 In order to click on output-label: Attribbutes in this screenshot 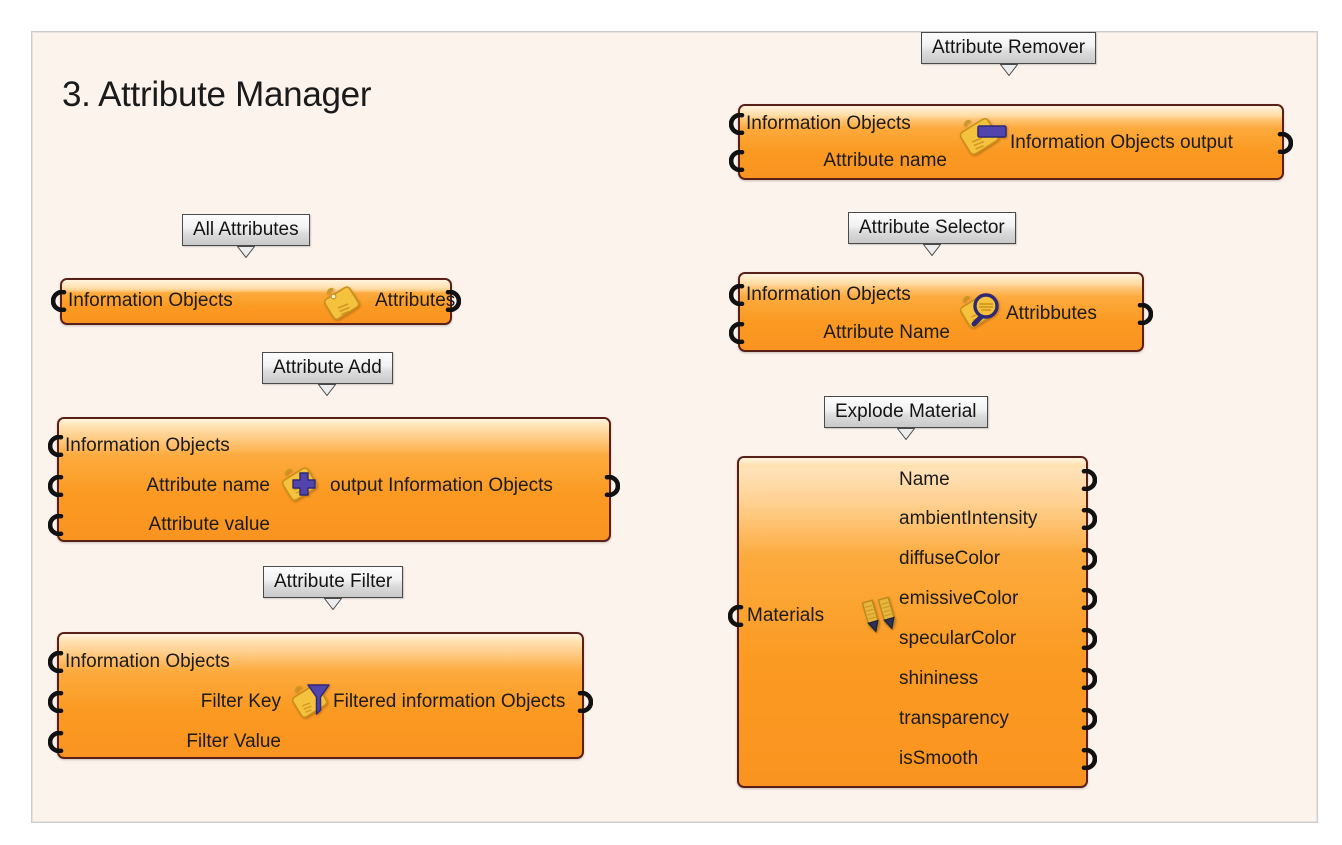, I will do `click(1051, 313)`.